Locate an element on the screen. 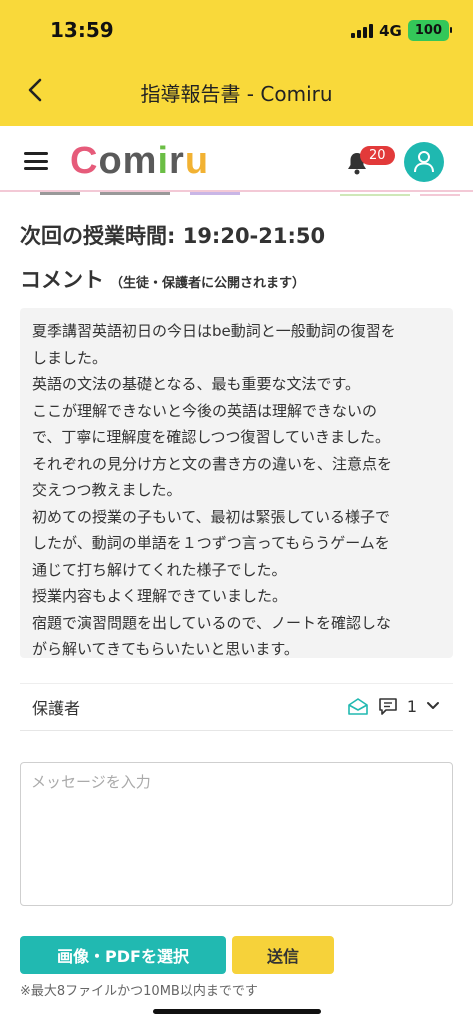  comment-line: 通じて打ち解けてくれた様子でした。 is located at coordinates (159, 569).